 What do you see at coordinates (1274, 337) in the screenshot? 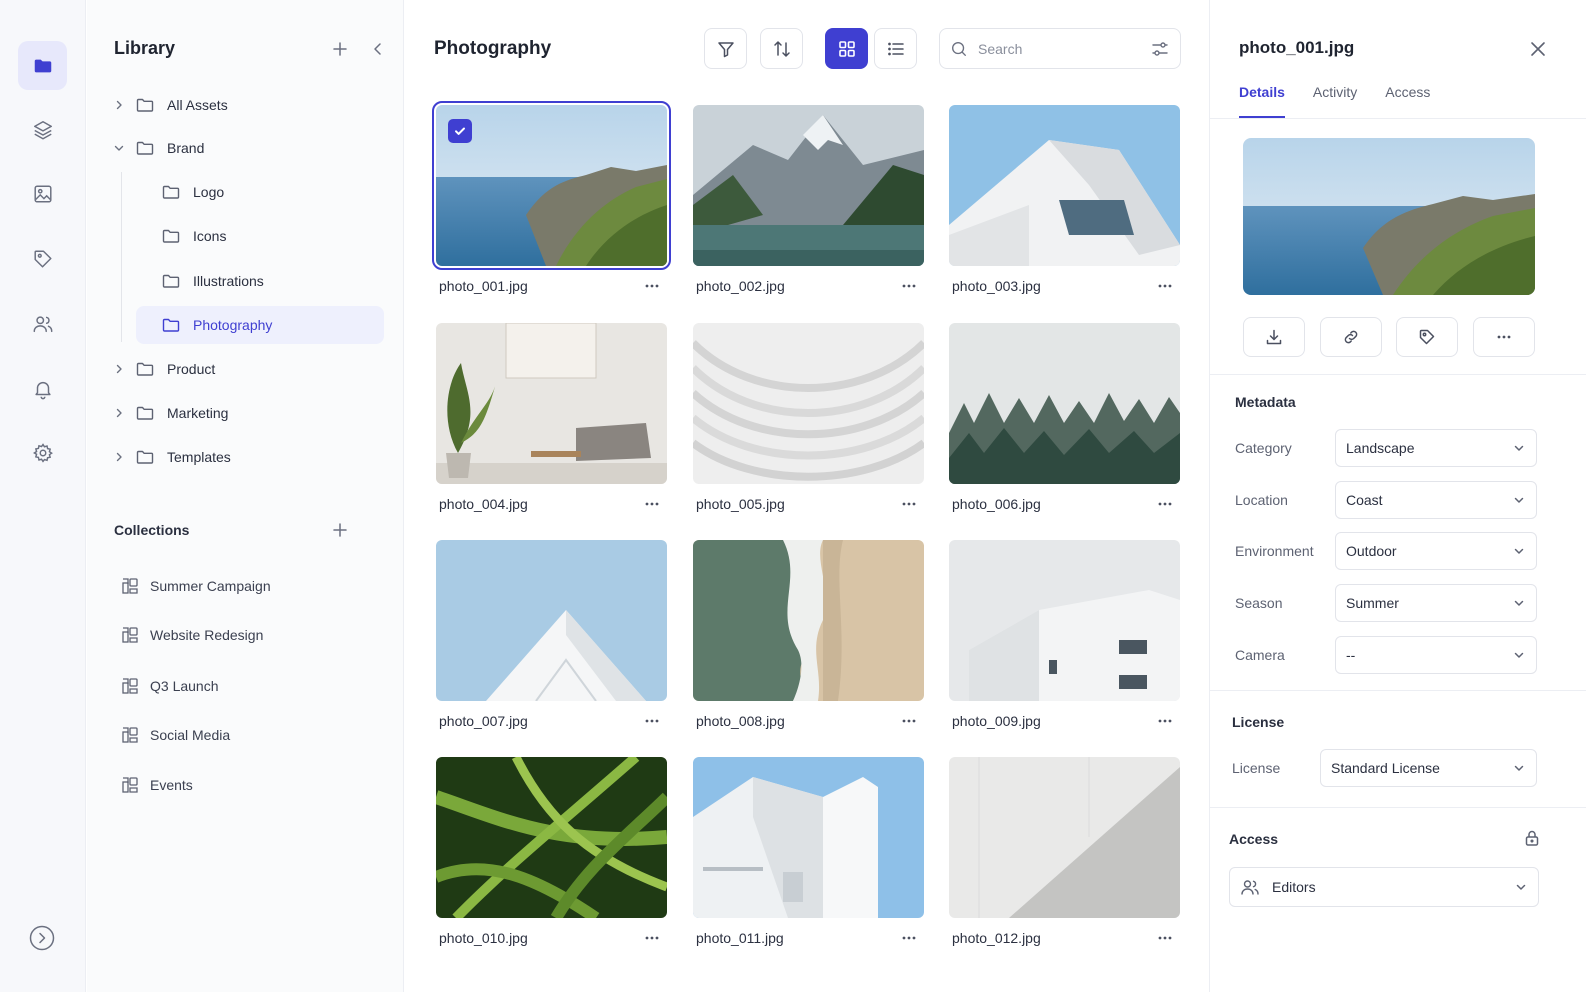
I see `download-button` at bounding box center [1274, 337].